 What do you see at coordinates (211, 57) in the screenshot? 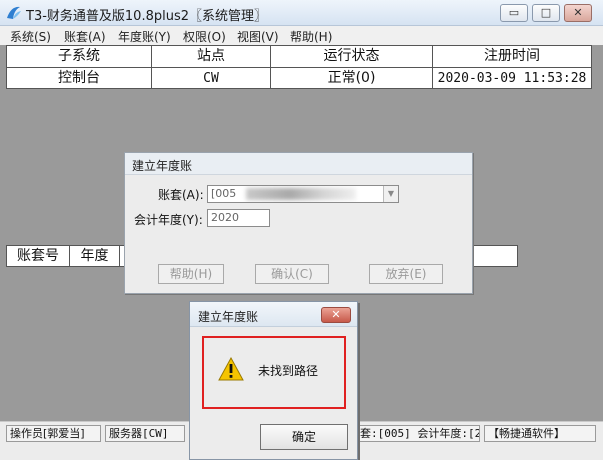
I see `column-header-site: 站点` at bounding box center [211, 57].